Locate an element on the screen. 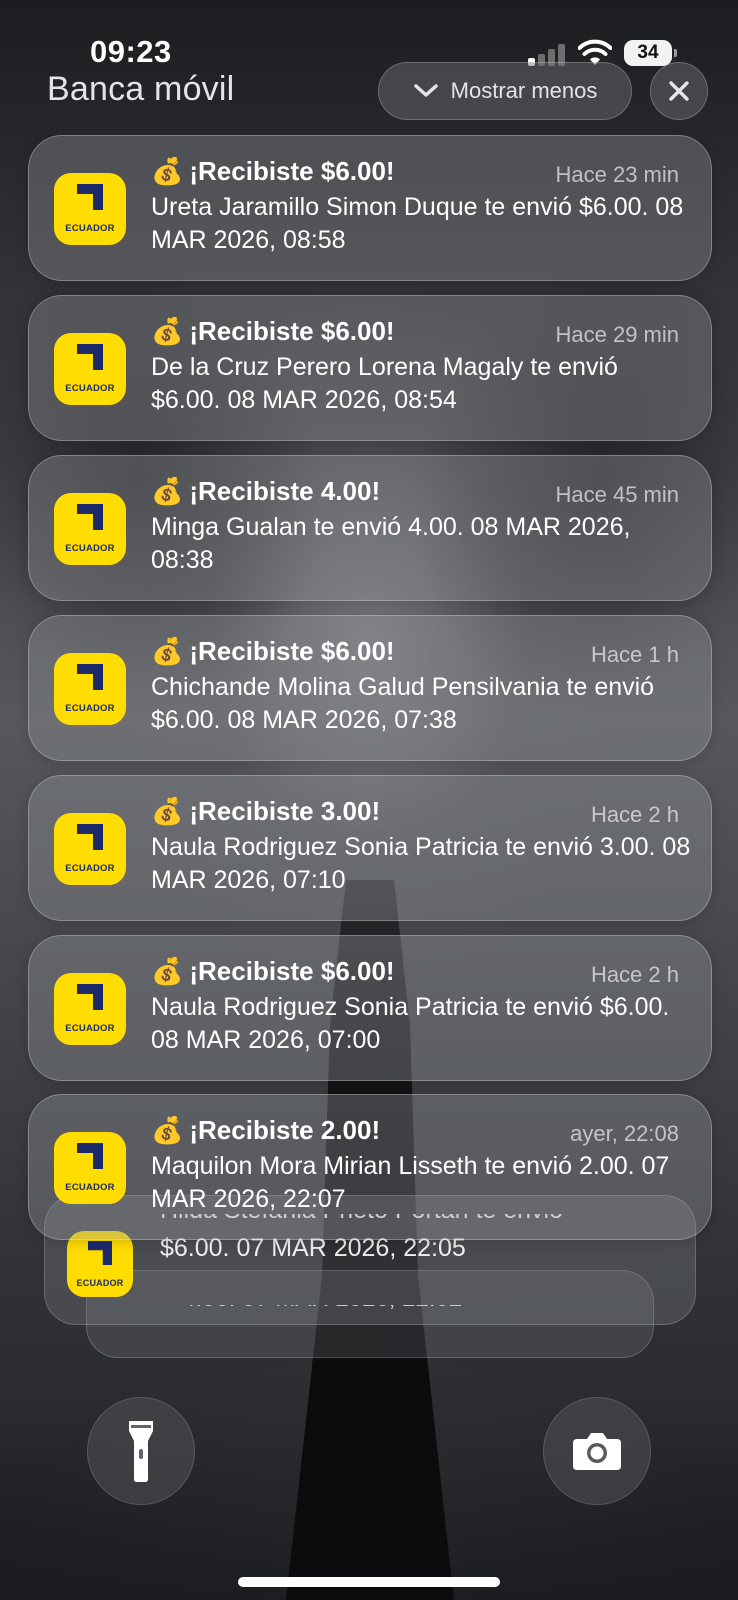 The height and width of the screenshot is (1600, 738). notification-time: Hace 1 h is located at coordinates (634, 654).